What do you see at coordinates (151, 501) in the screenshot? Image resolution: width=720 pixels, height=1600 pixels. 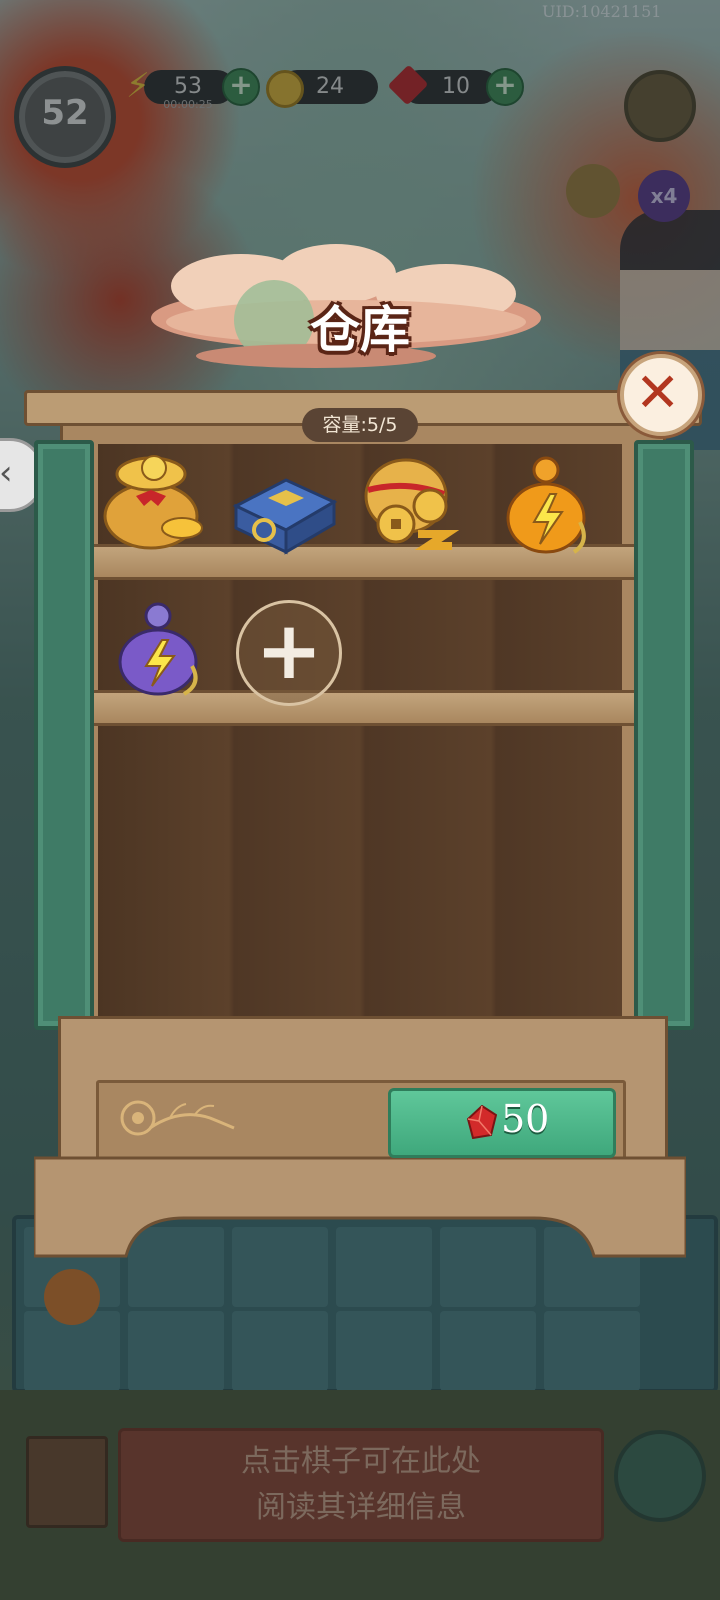 I see `gold-coin-bag-icon` at bounding box center [151, 501].